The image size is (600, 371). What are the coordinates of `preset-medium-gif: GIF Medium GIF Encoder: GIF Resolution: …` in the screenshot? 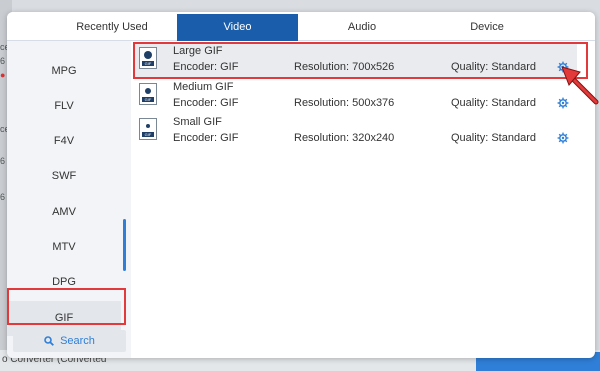 It's located at (355, 96).